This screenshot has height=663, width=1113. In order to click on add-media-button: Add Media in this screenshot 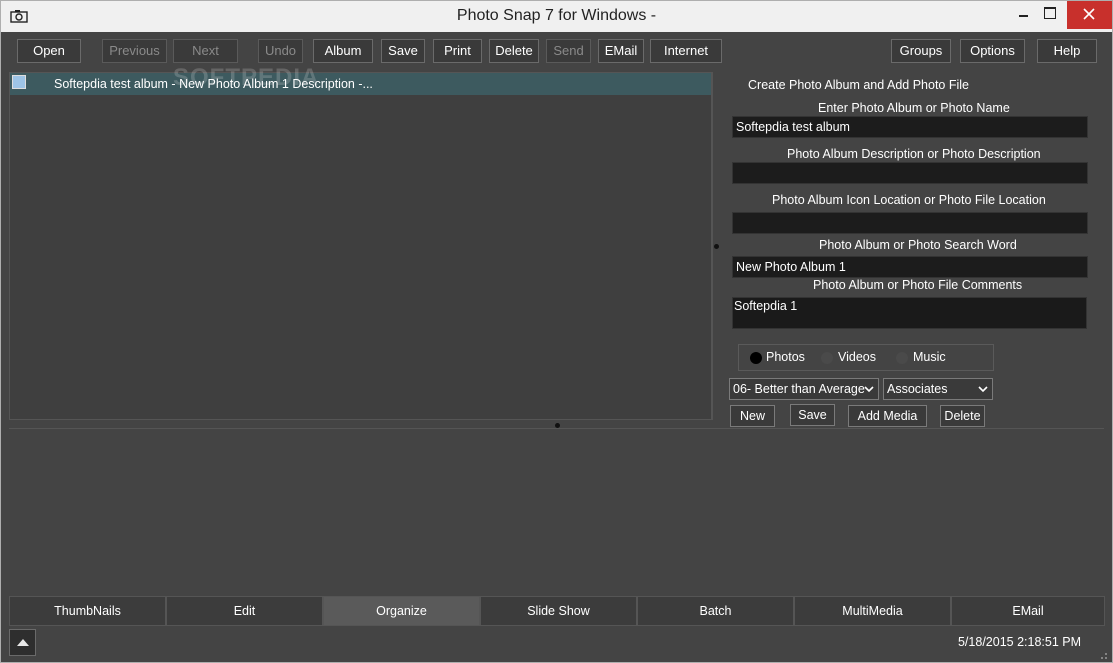, I will do `click(887, 416)`.